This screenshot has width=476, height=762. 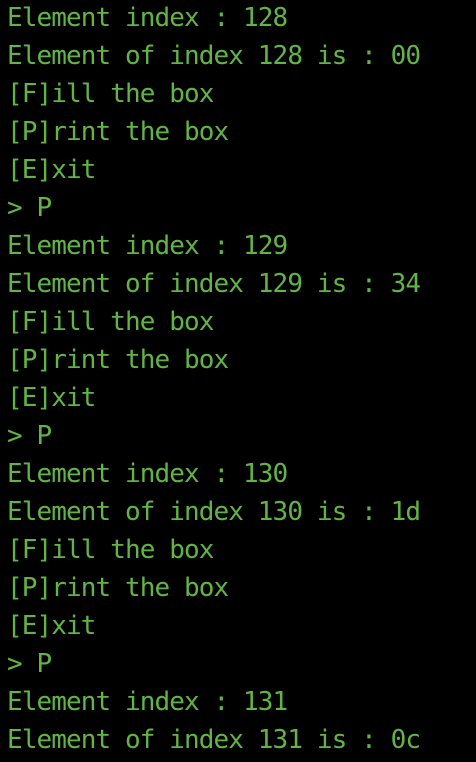 What do you see at coordinates (214, 284) in the screenshot?
I see `value-line: Element of index 129 is : 34` at bounding box center [214, 284].